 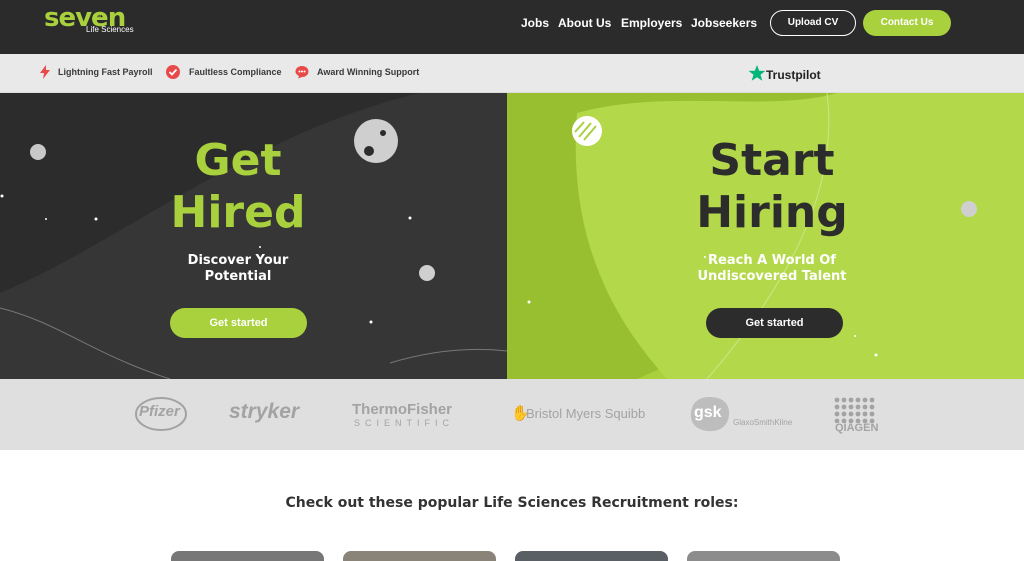 What do you see at coordinates (238, 212) in the screenshot?
I see `hero-left-title-line2: Hired` at bounding box center [238, 212].